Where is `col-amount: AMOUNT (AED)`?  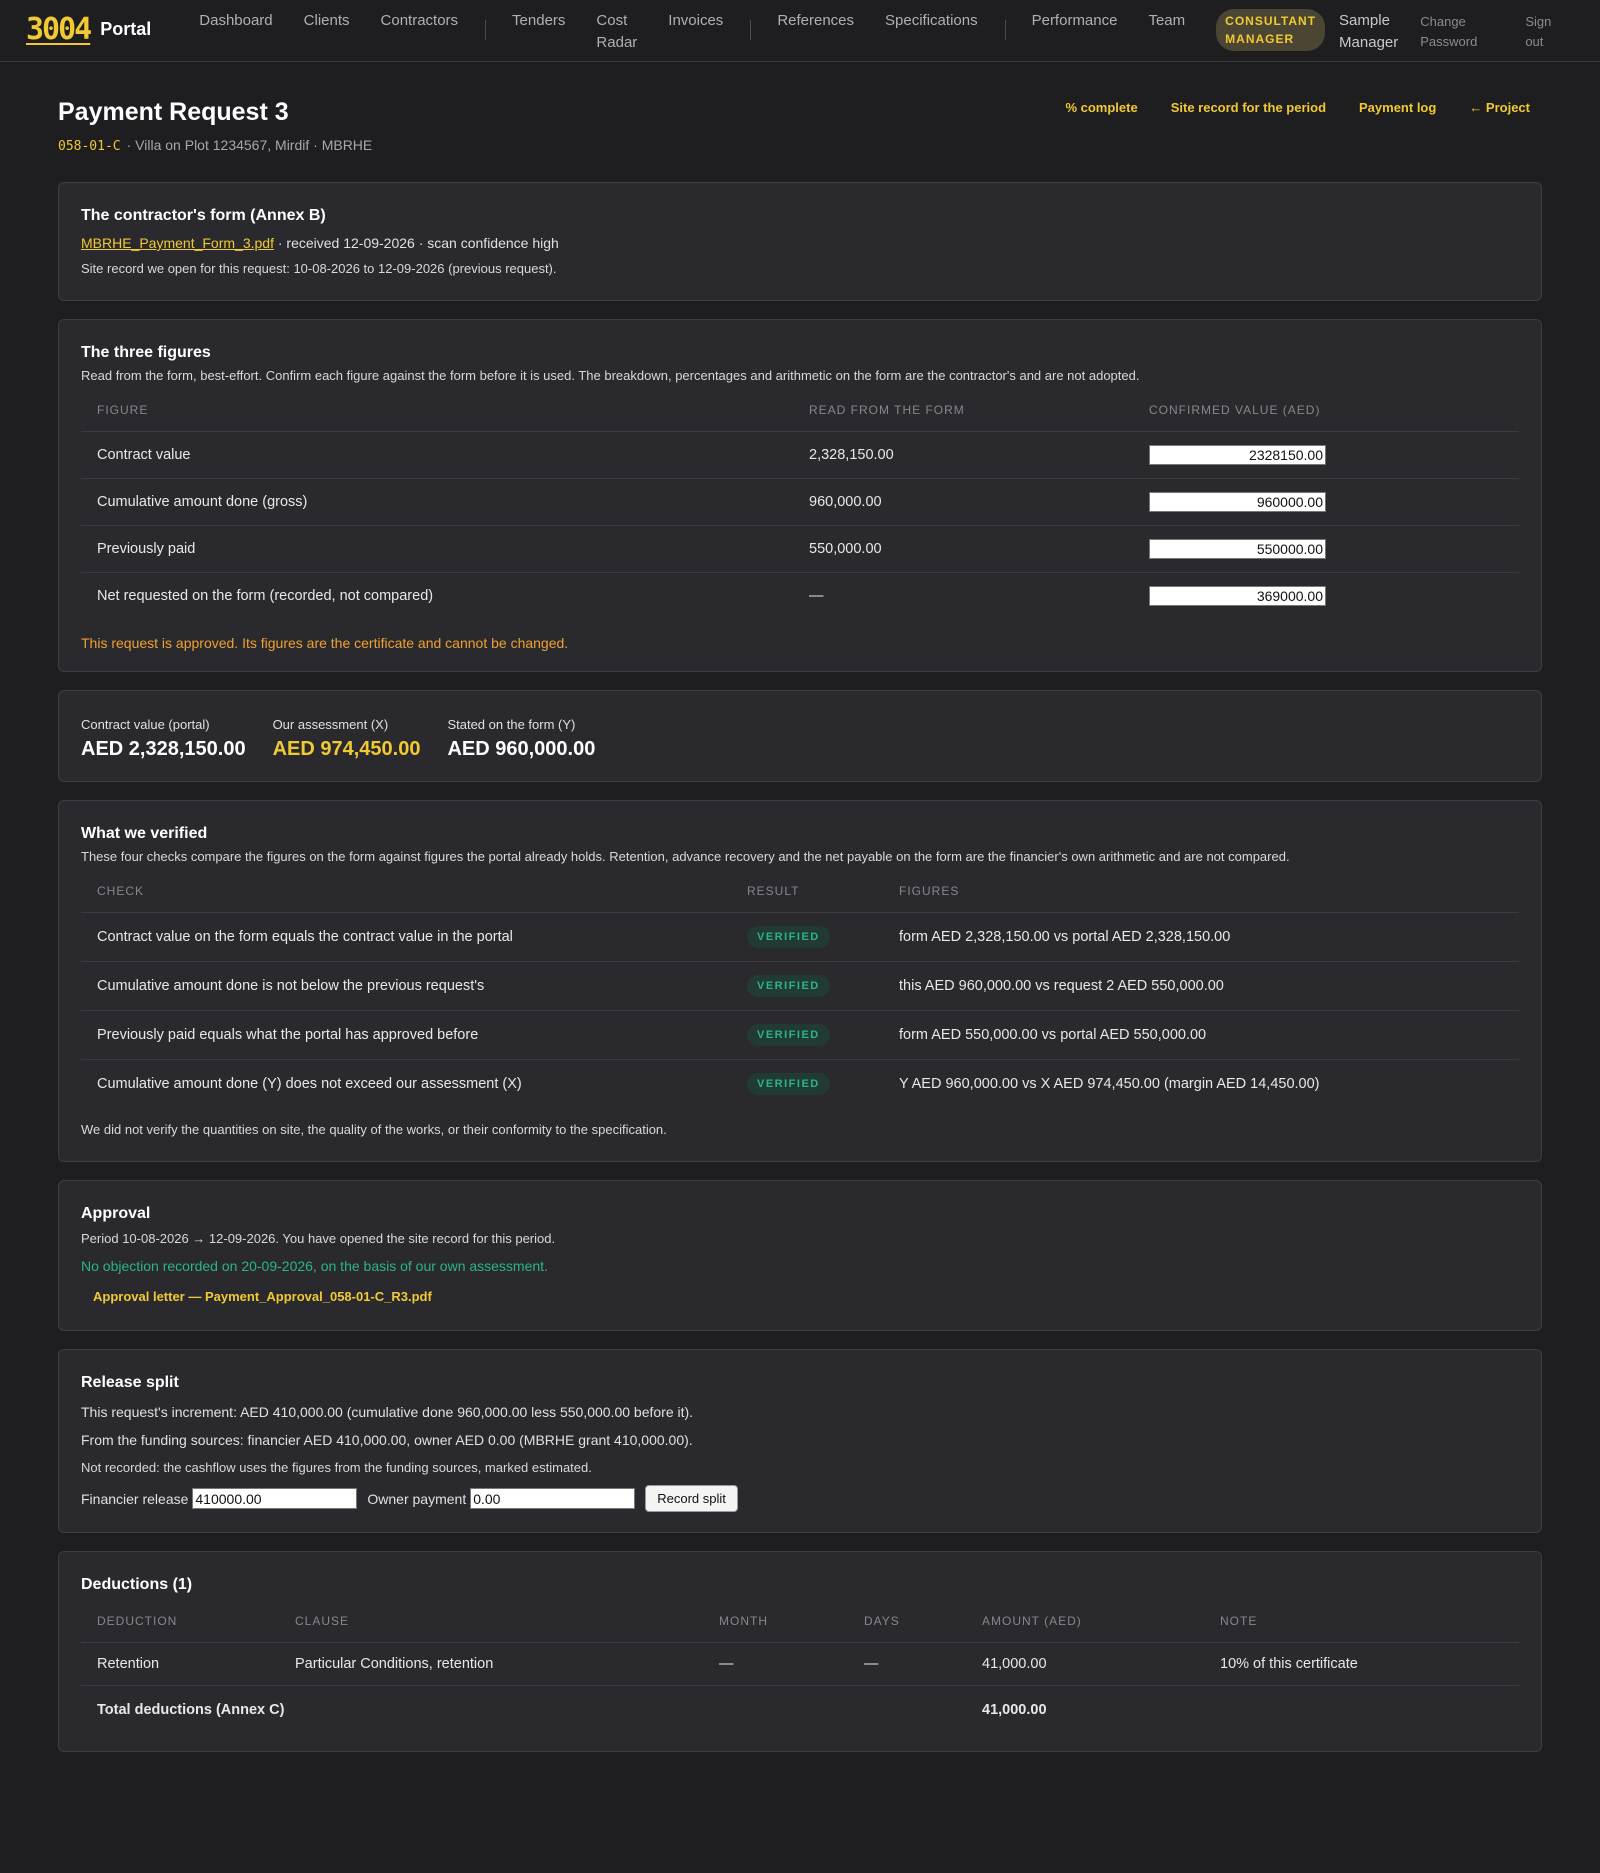 col-amount: AMOUNT (AED) is located at coordinates (1085, 1618).